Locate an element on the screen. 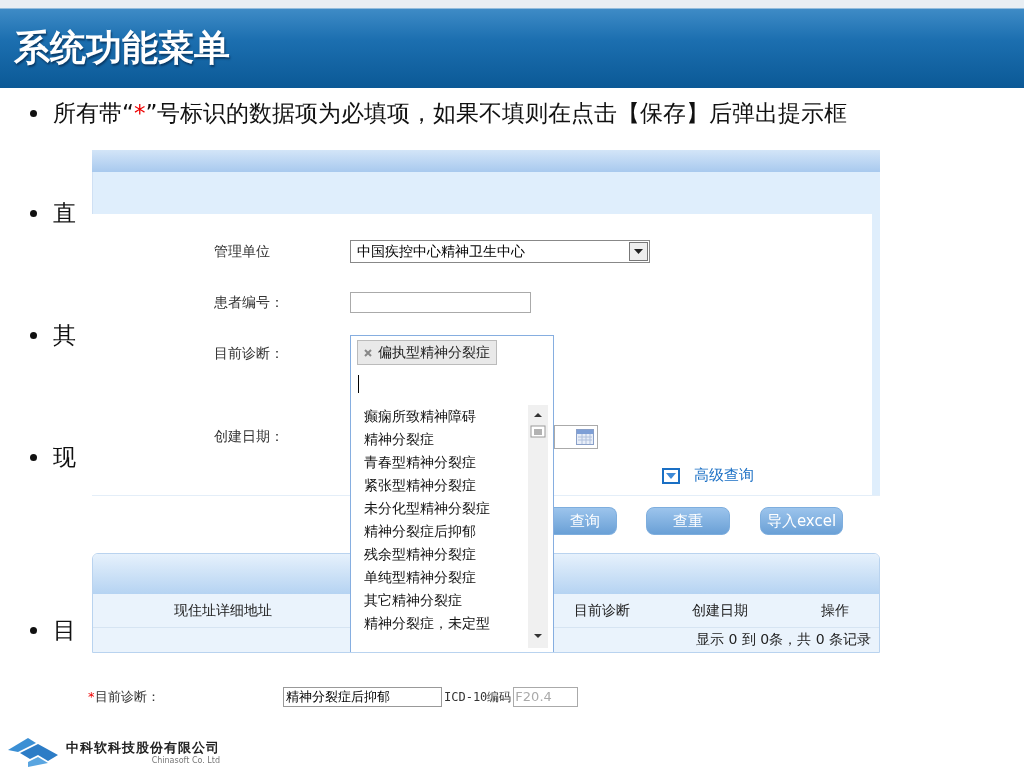 This screenshot has width=1024, height=768. column-header: 操作 is located at coordinates (835, 610).